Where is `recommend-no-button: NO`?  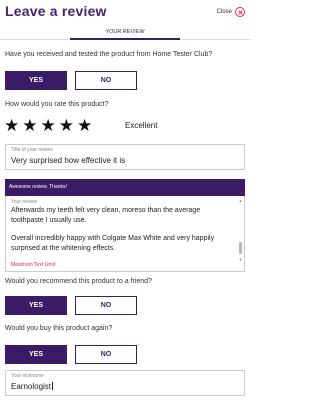 recommend-no-button: NO is located at coordinates (106, 305).